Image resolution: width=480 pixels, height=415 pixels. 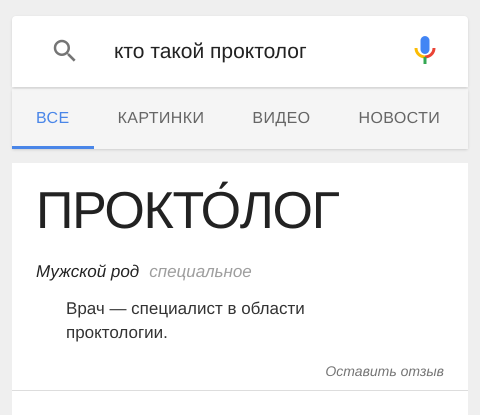 I want to click on tab: ВСЕ, so click(x=53, y=119).